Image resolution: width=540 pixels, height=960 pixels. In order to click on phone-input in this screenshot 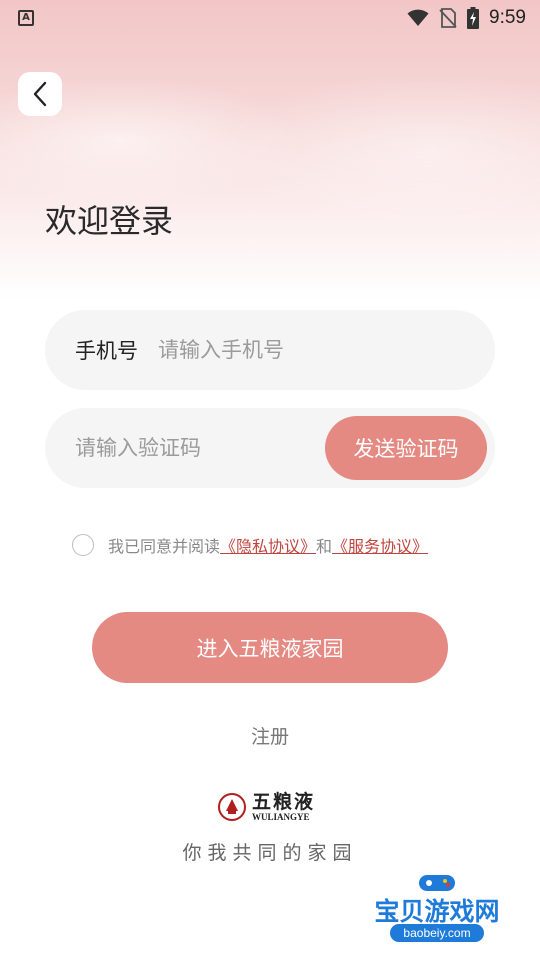, I will do `click(288, 350)`.